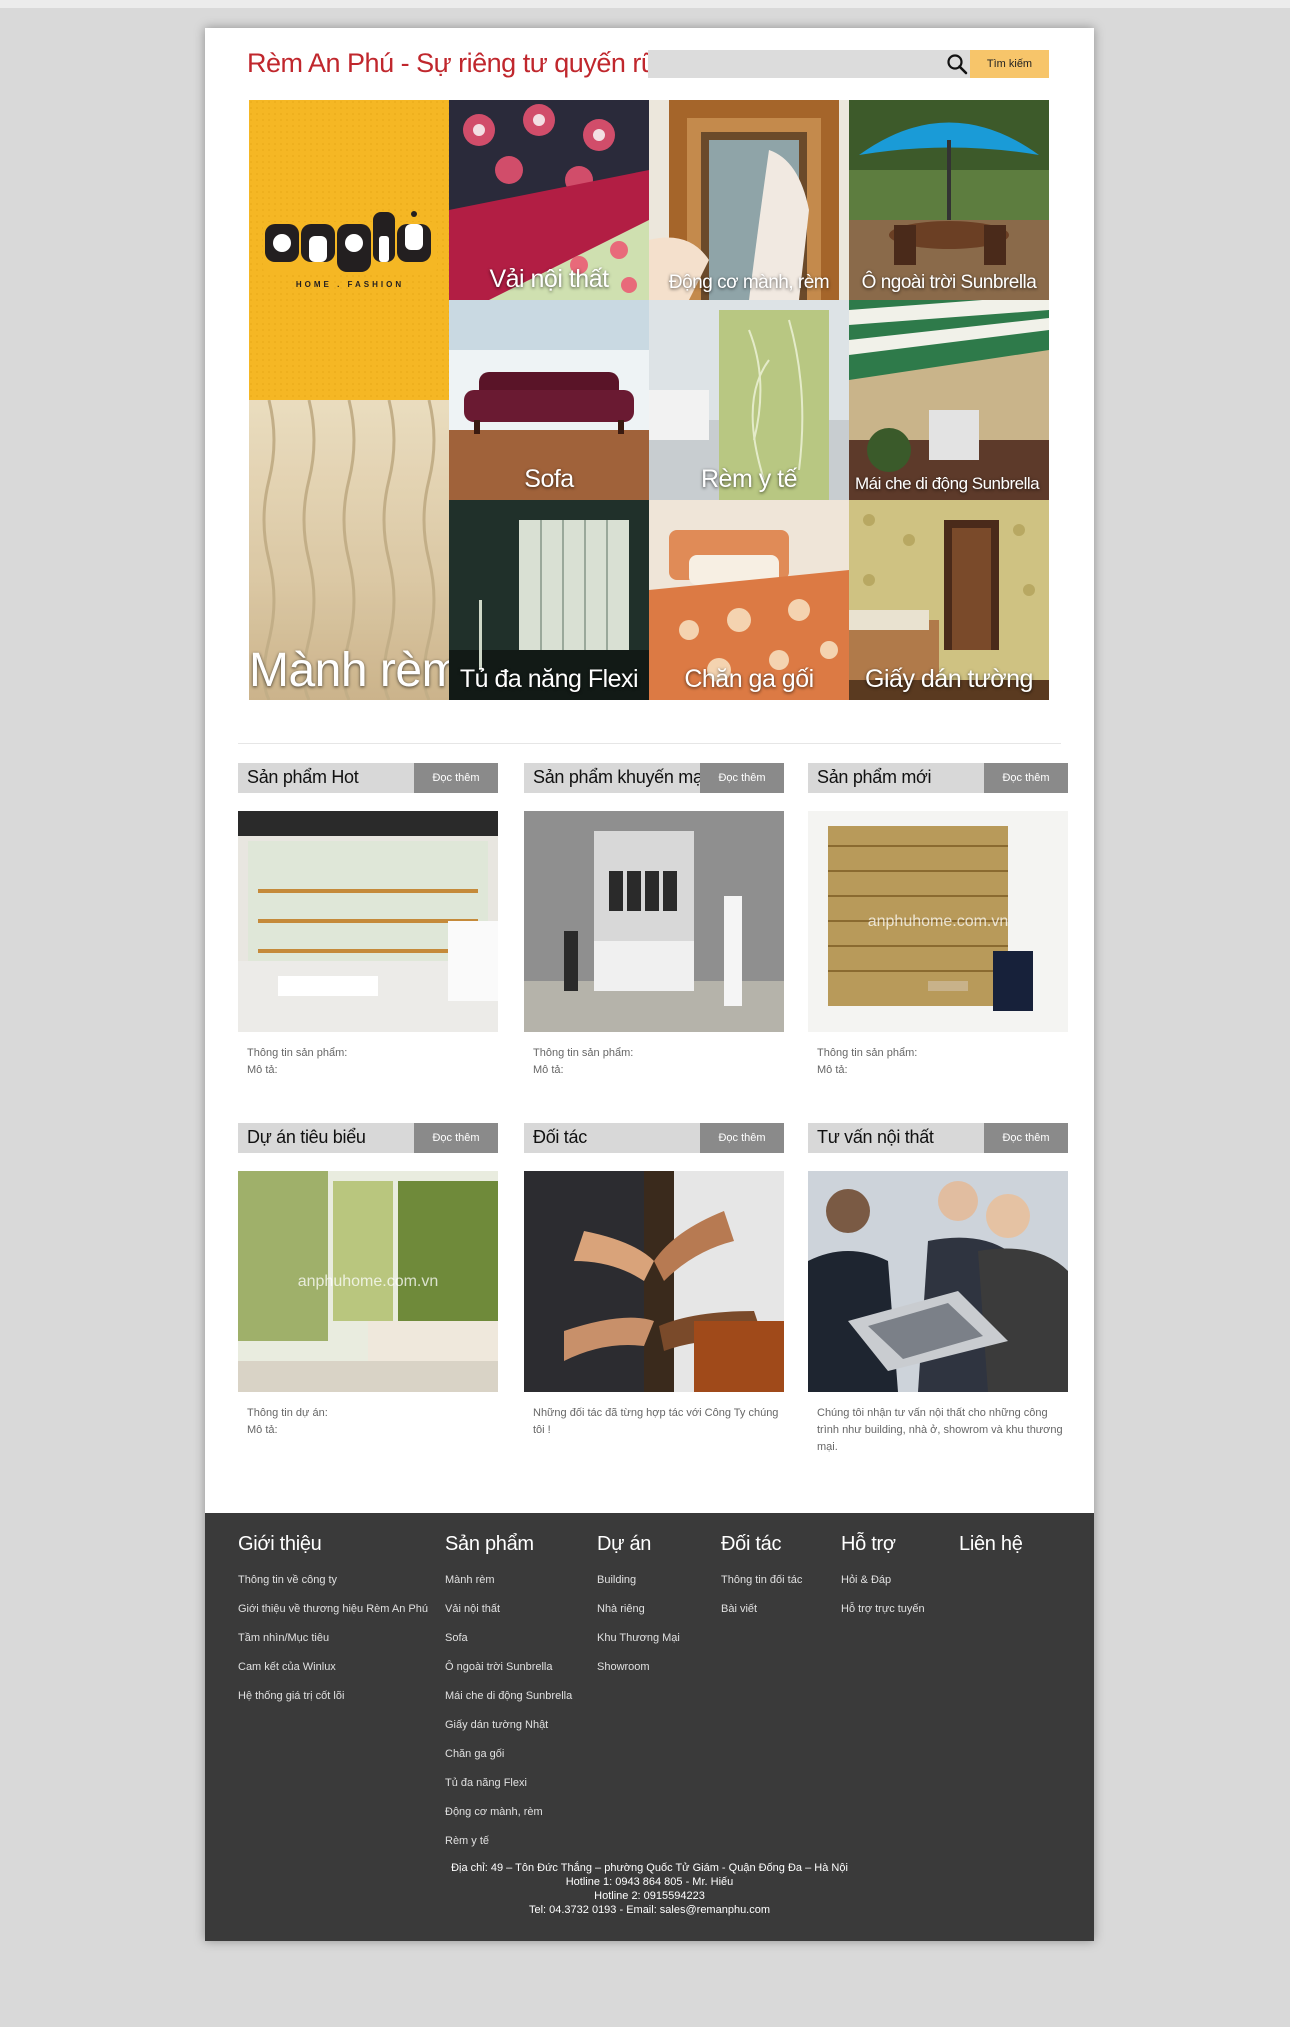 The image size is (1290, 2027). What do you see at coordinates (368, 1138) in the screenshot?
I see `section-header: Dự án tiêu biểu Đọc thêm` at bounding box center [368, 1138].